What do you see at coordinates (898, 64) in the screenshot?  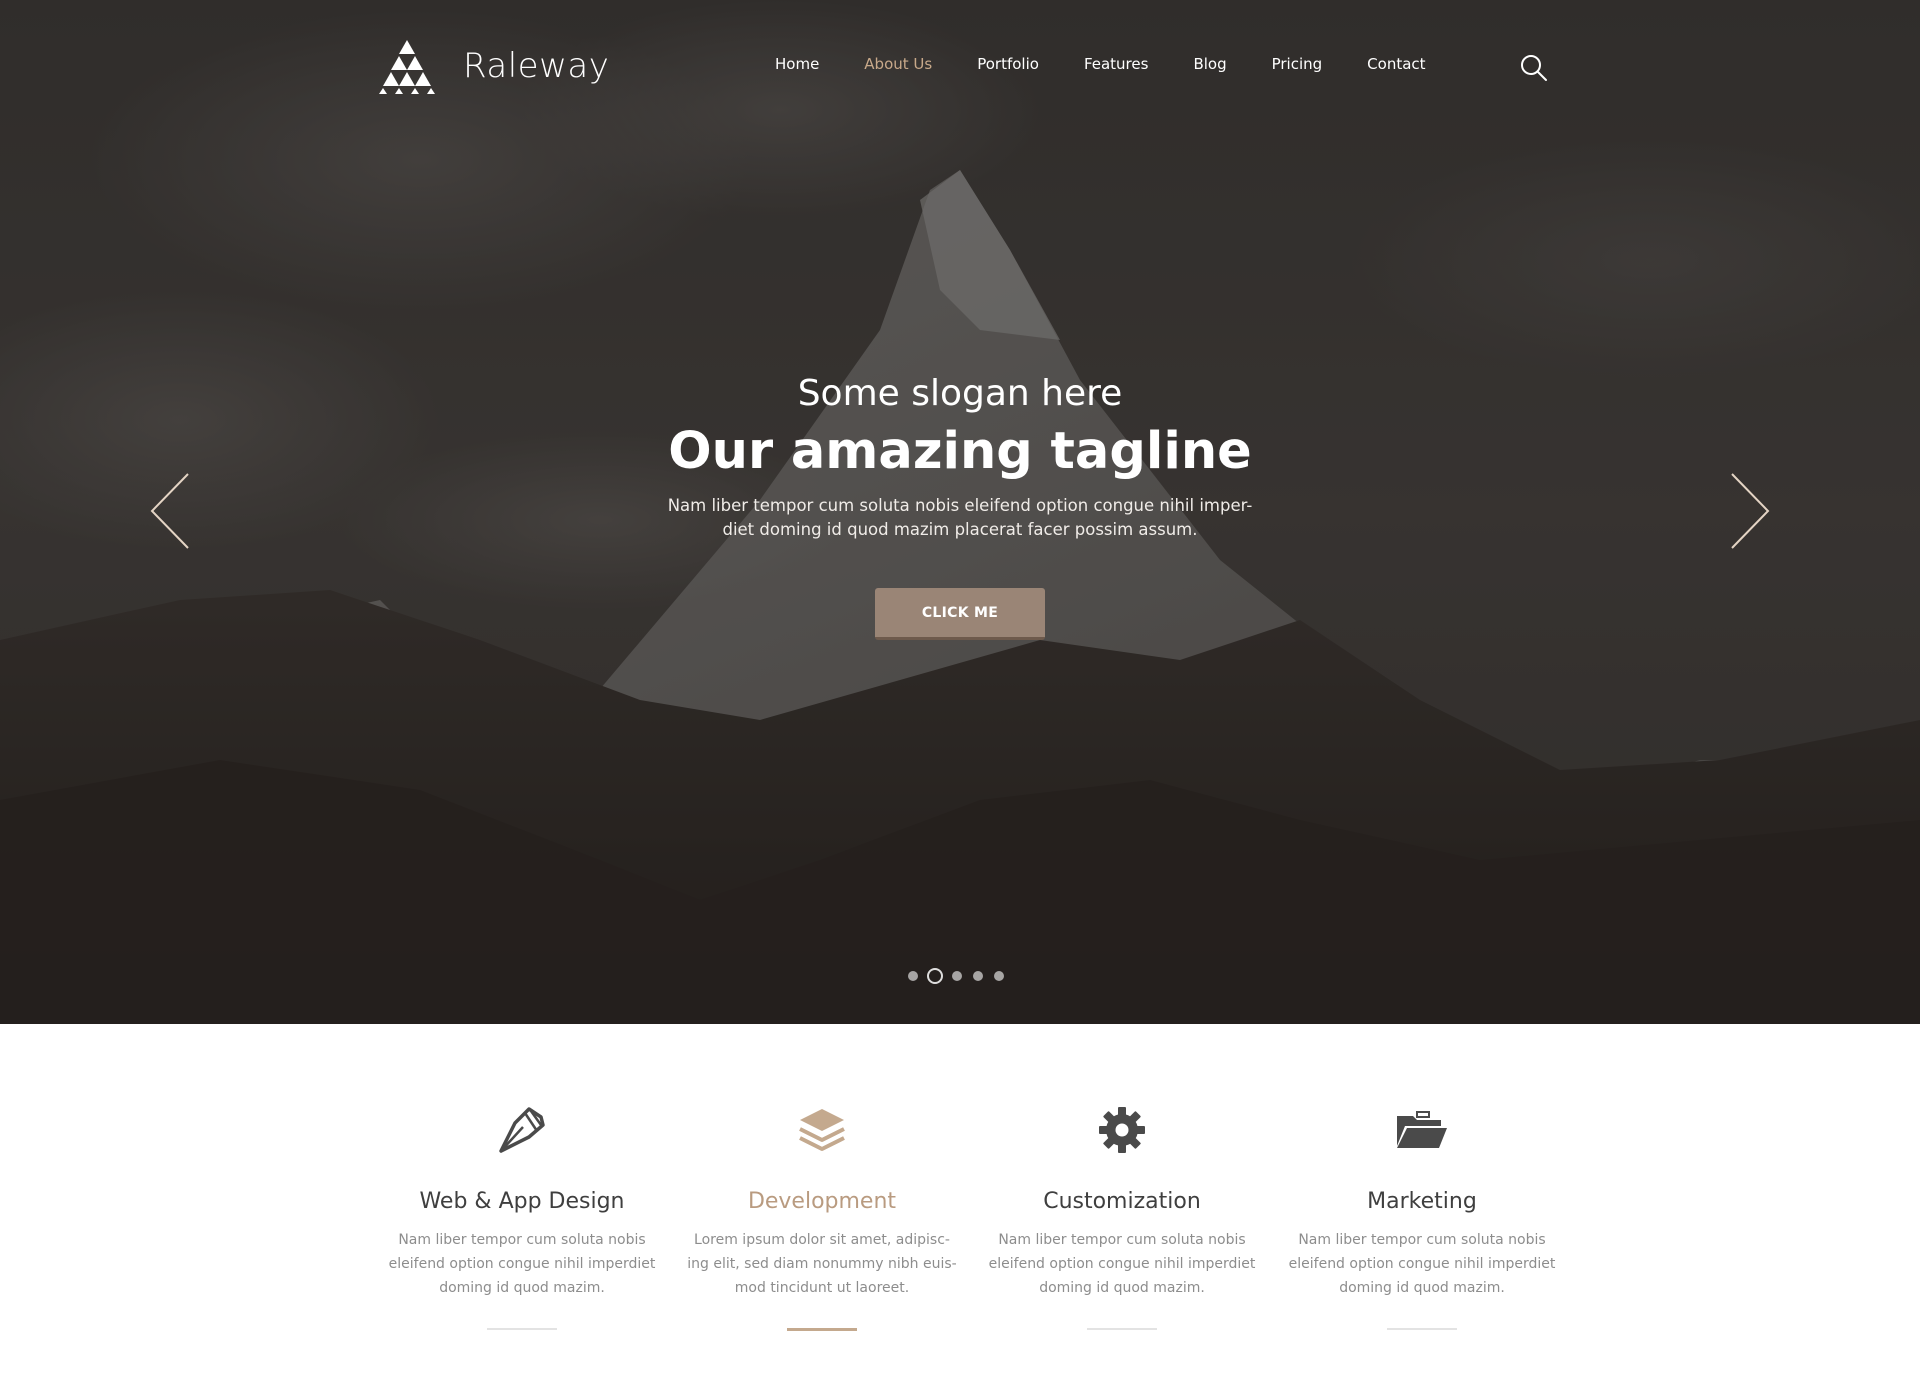 I see `nav-item-about-us: About Us` at bounding box center [898, 64].